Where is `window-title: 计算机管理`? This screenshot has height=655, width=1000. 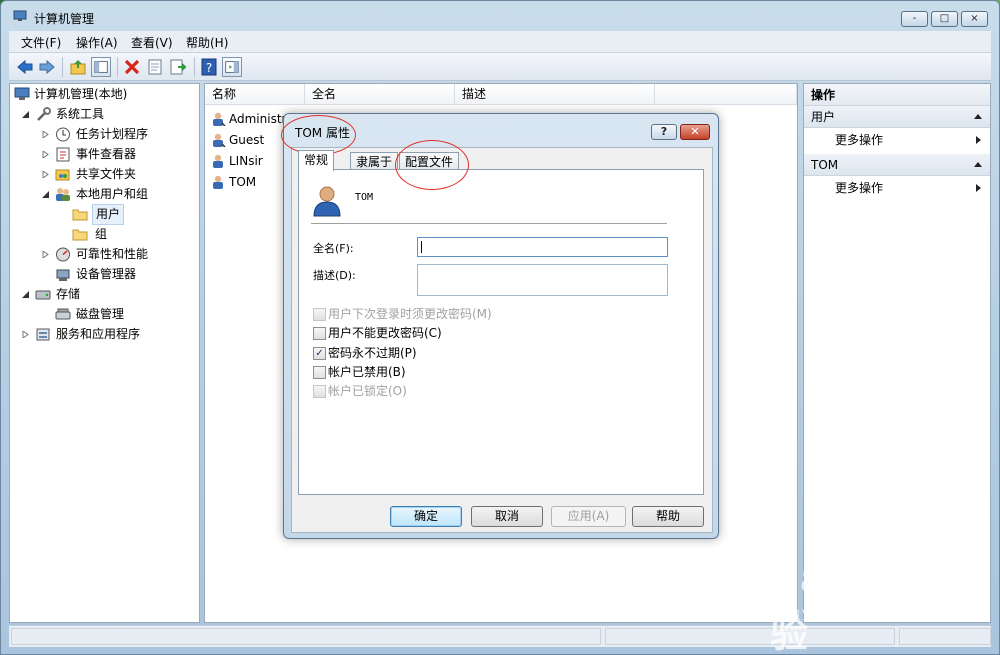 window-title: 计算机管理 is located at coordinates (64, 19).